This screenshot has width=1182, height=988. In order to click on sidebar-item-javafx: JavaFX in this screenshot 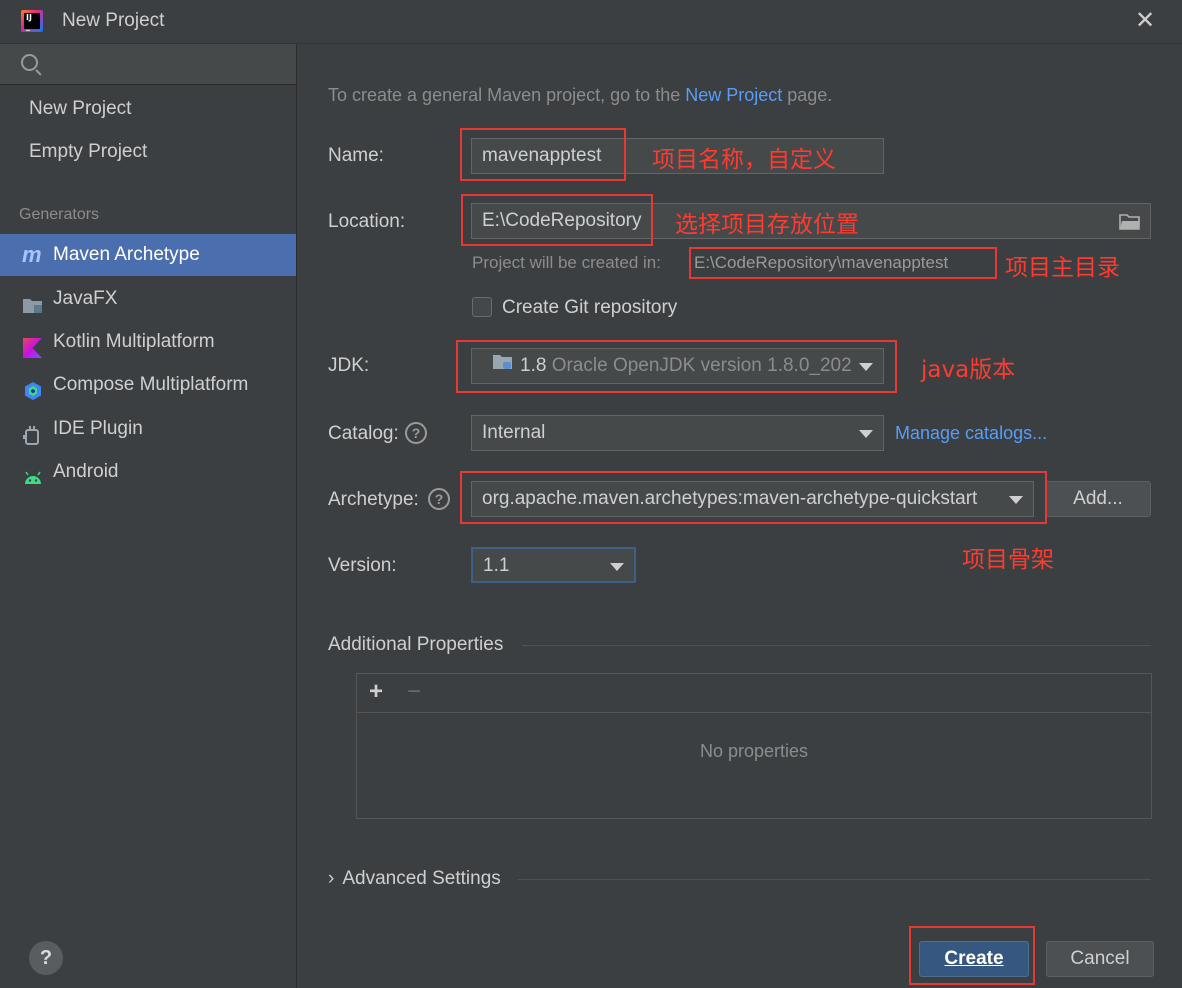, I will do `click(148, 299)`.